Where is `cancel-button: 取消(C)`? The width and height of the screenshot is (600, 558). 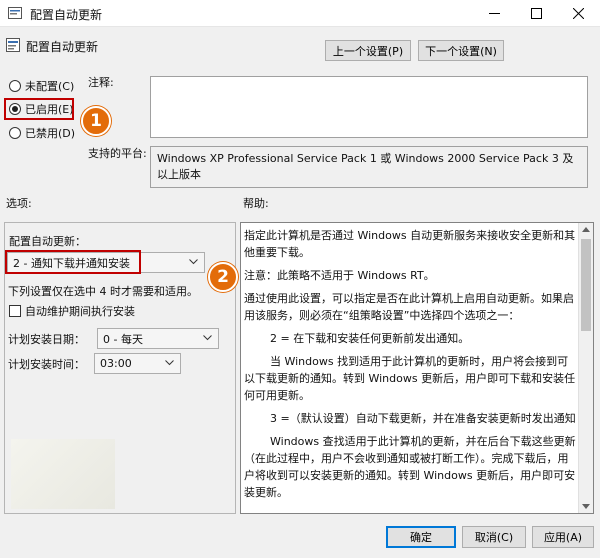
cancel-button: 取消(C) is located at coordinates (494, 537).